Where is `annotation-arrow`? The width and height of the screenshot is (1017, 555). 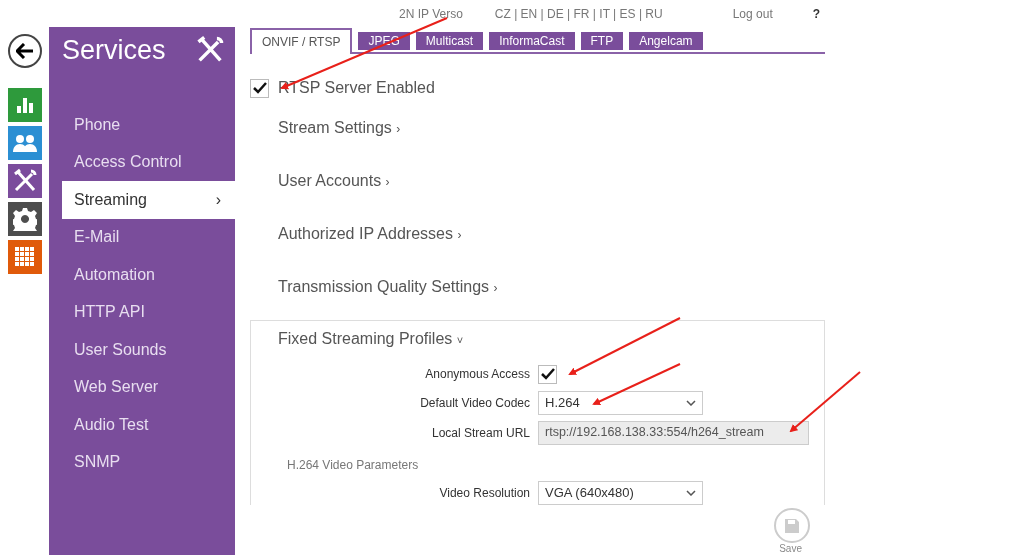 annotation-arrow is located at coordinates (825, 402).